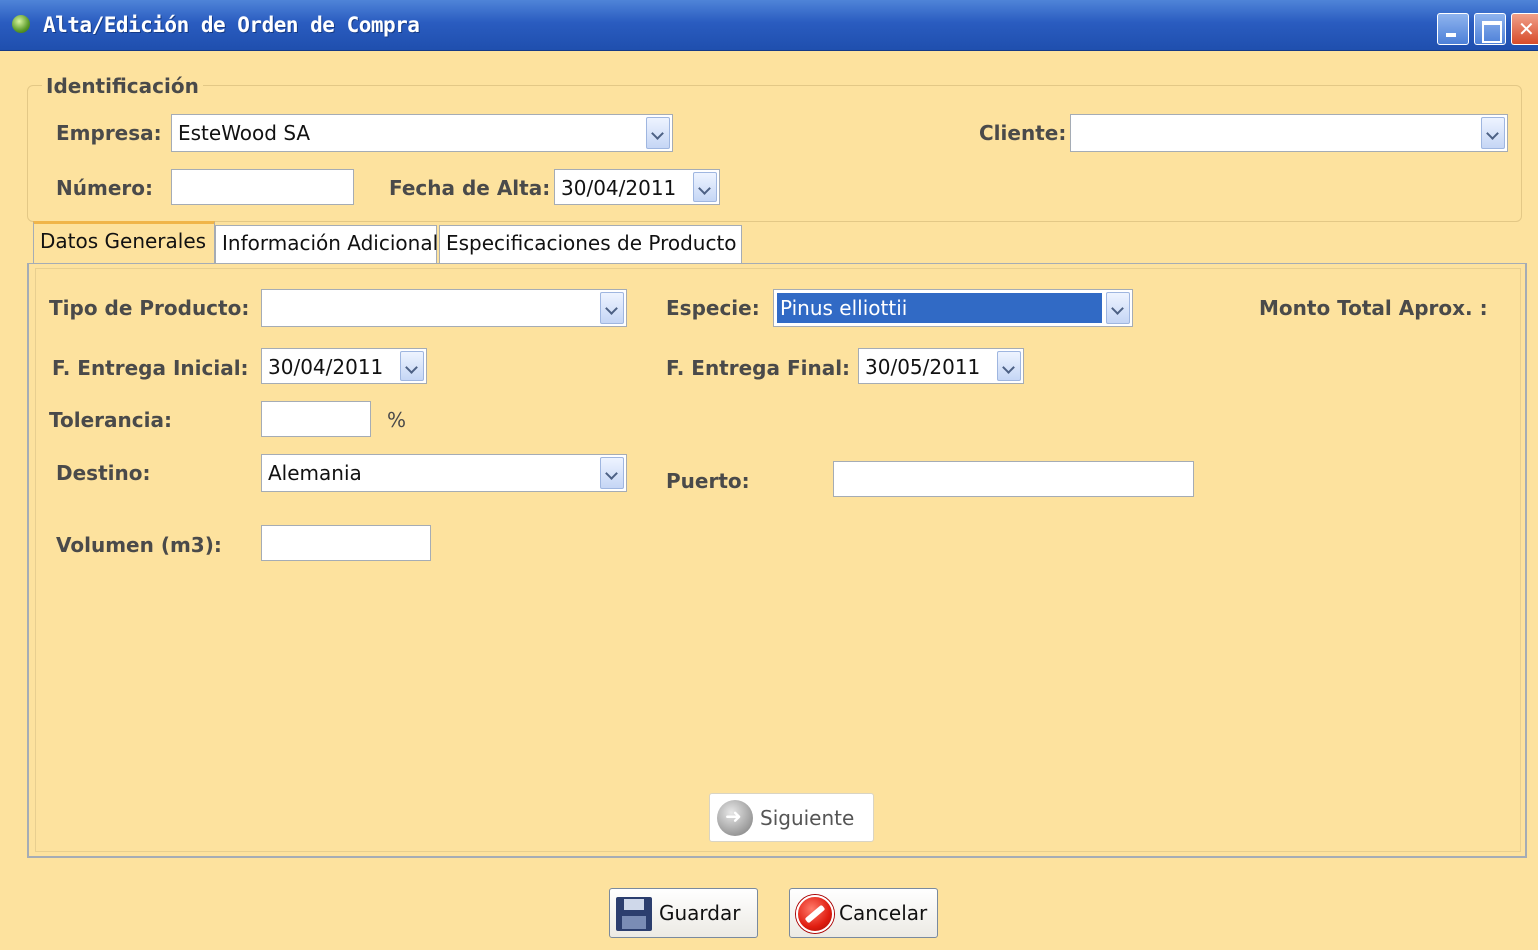  What do you see at coordinates (110, 420) in the screenshot?
I see `tolerancia-label: Tolerancia:` at bounding box center [110, 420].